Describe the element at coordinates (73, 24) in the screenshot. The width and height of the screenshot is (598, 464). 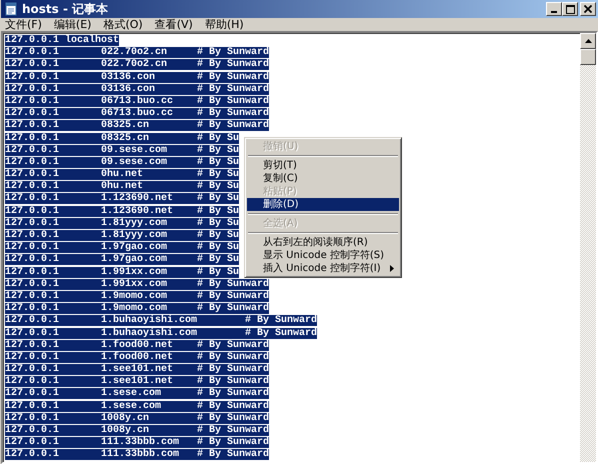
I see `menu-item: 编辑(E)` at that location.